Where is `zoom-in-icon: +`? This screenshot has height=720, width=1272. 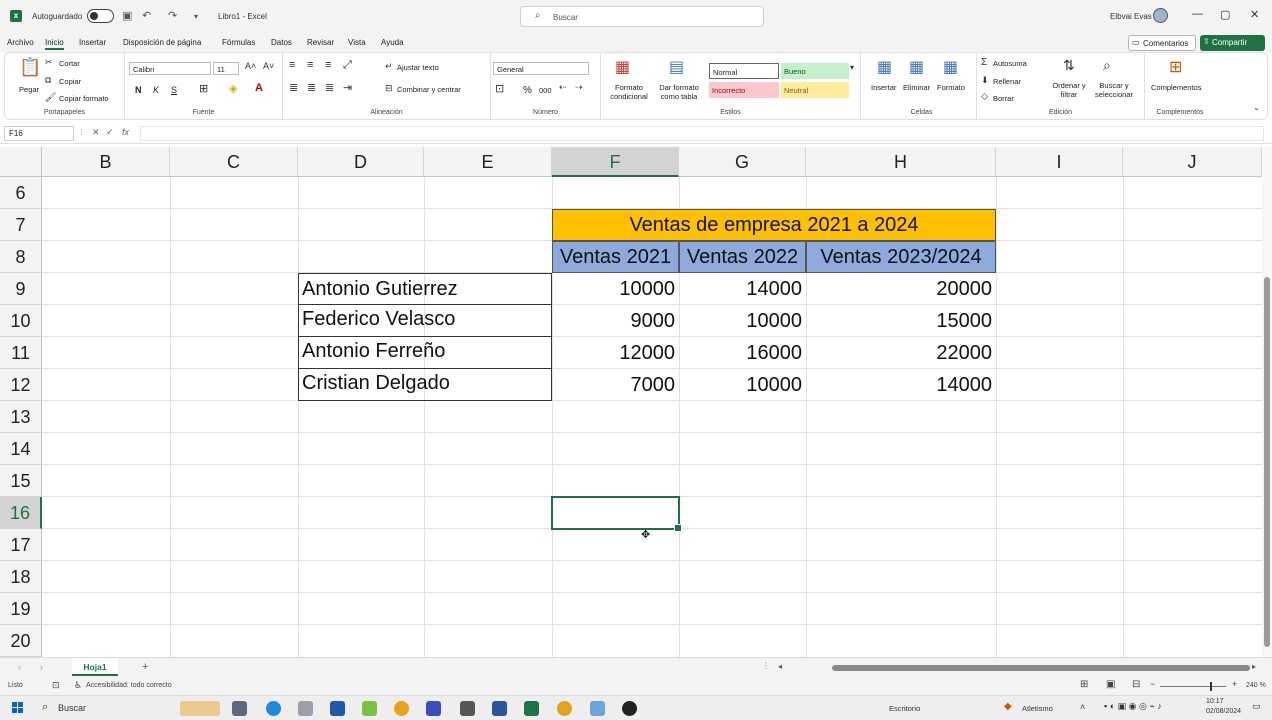
zoom-in-icon: + is located at coordinates (1234, 684).